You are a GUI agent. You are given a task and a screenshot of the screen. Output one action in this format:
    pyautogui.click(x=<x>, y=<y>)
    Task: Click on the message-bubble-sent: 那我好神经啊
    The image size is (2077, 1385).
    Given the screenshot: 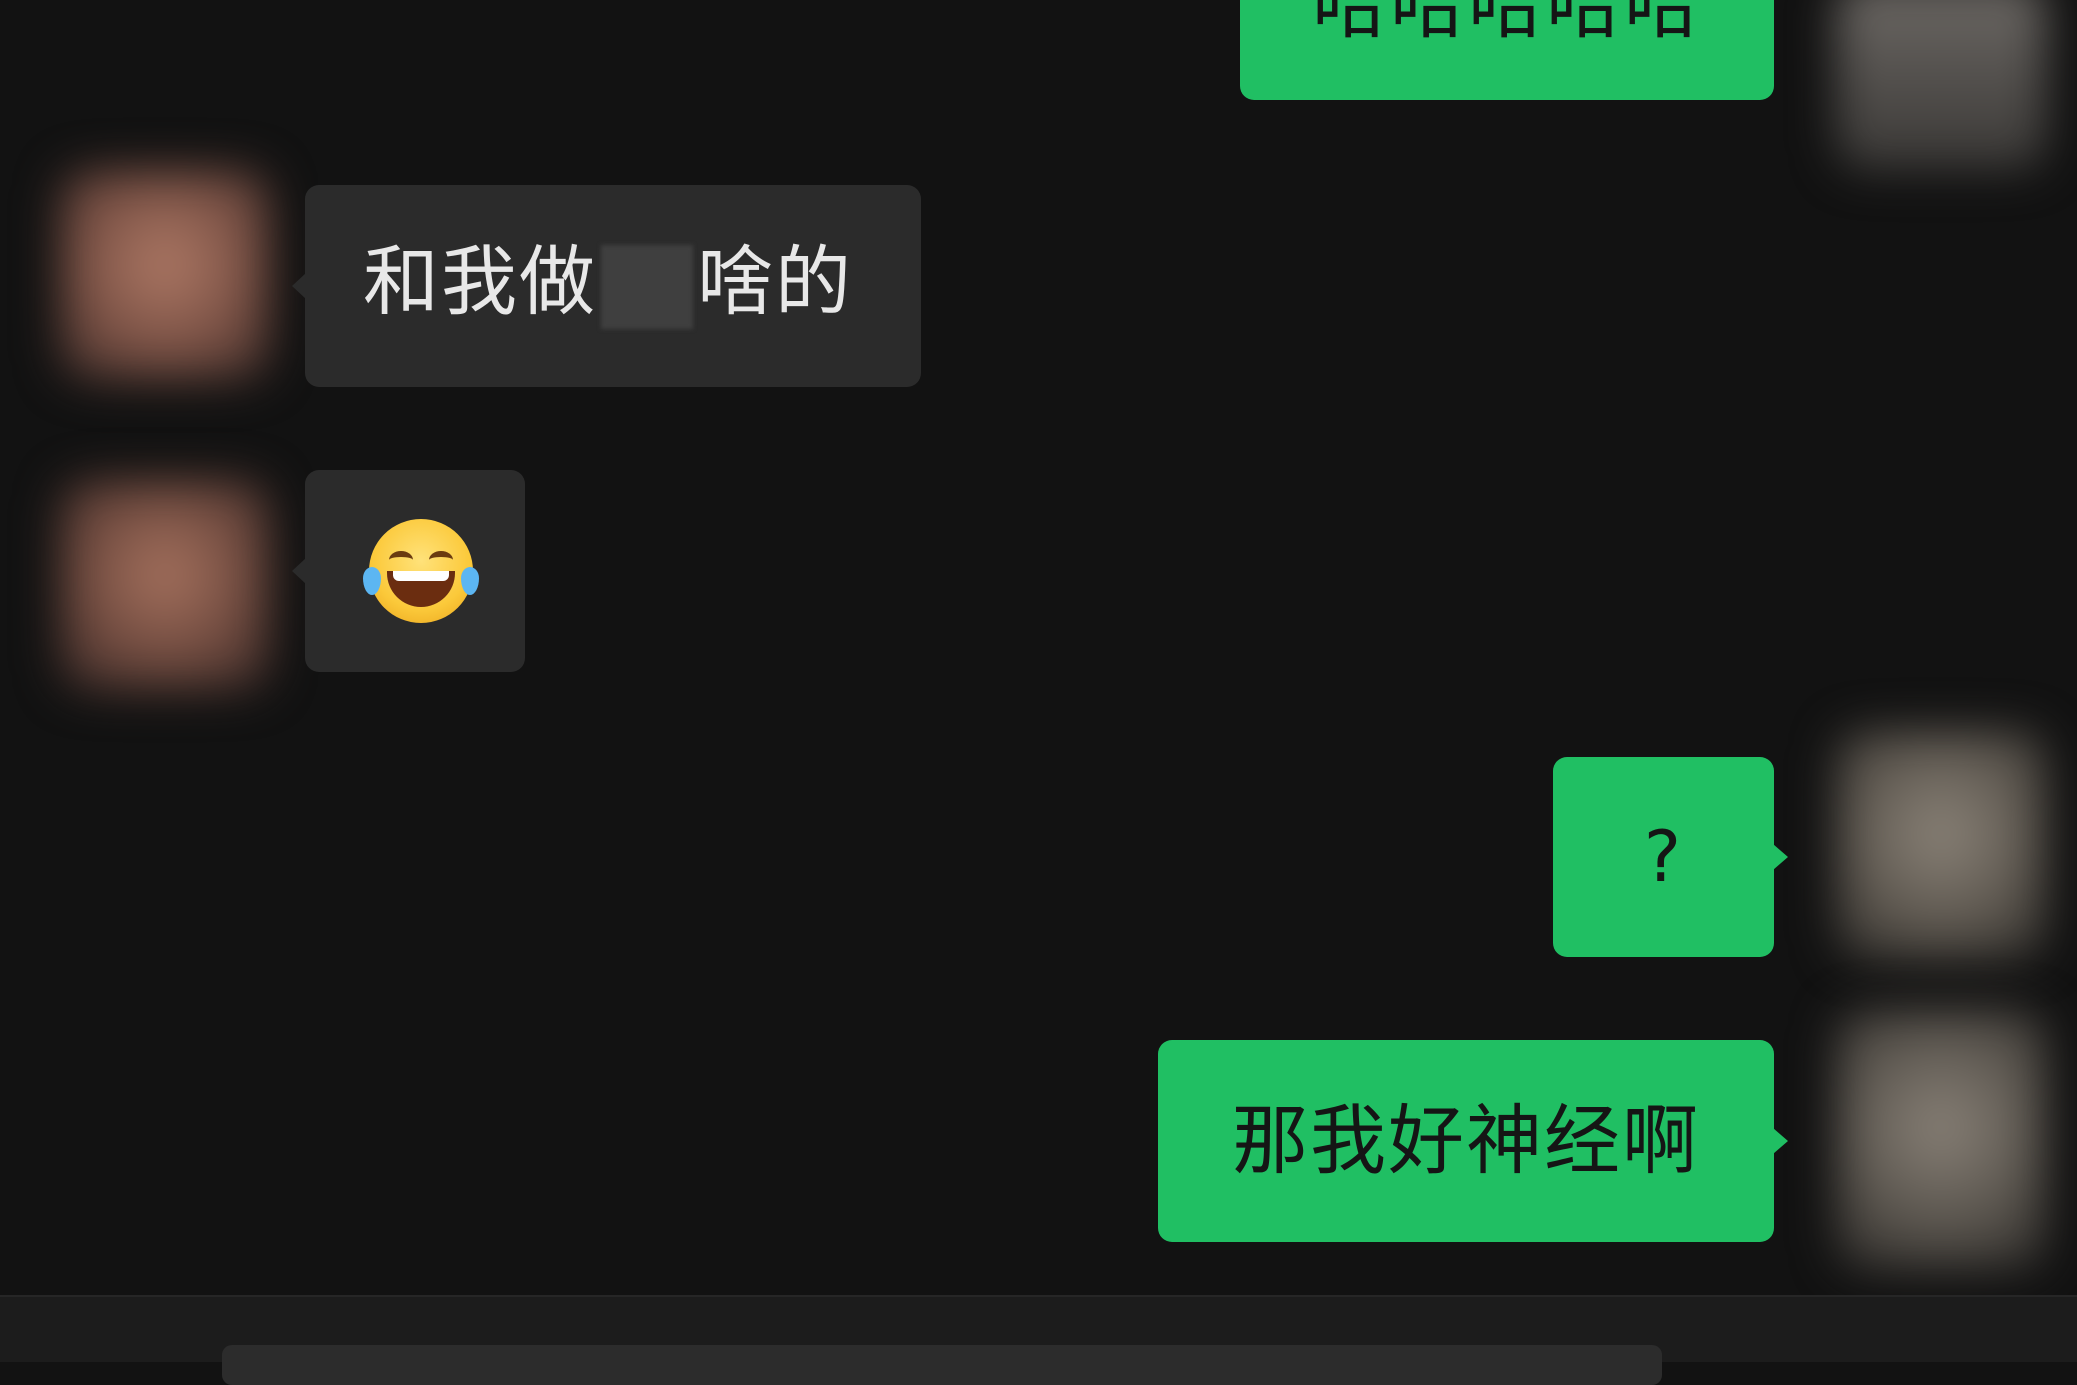 What is the action you would take?
    pyautogui.click(x=1473, y=1141)
    